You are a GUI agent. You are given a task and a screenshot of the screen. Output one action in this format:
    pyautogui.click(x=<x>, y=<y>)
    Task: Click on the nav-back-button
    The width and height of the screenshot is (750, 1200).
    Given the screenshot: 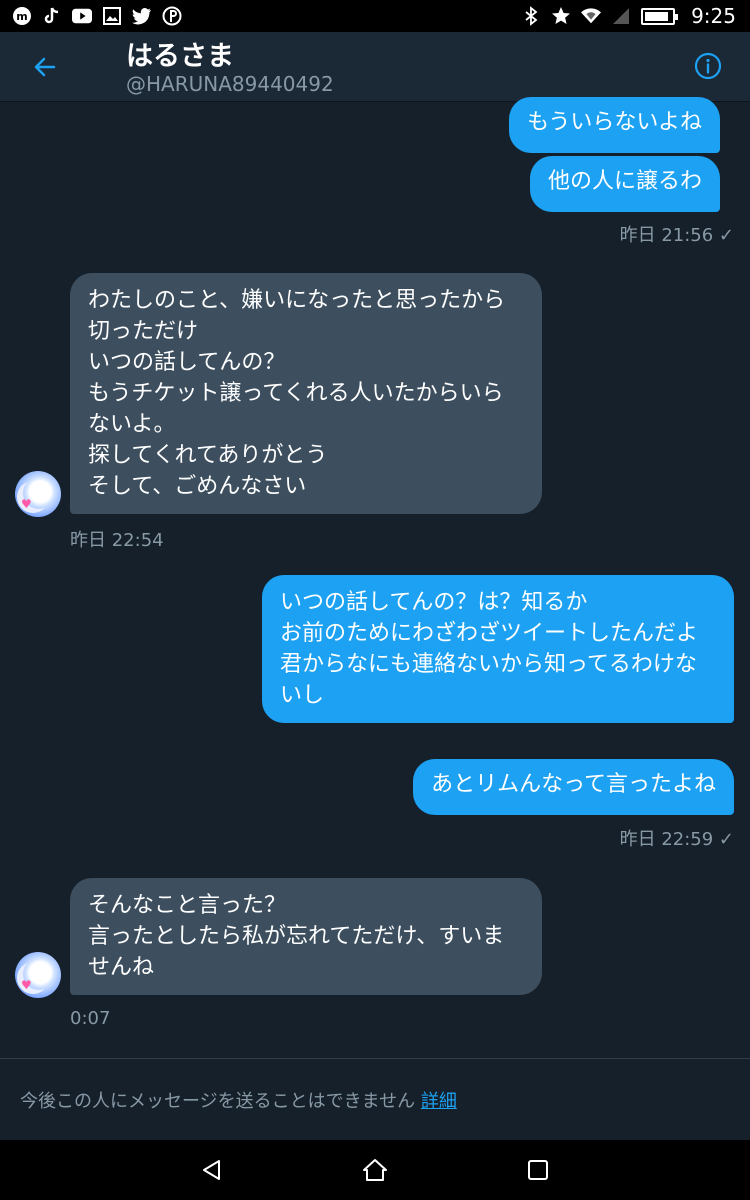 What is the action you would take?
    pyautogui.click(x=212, y=1170)
    